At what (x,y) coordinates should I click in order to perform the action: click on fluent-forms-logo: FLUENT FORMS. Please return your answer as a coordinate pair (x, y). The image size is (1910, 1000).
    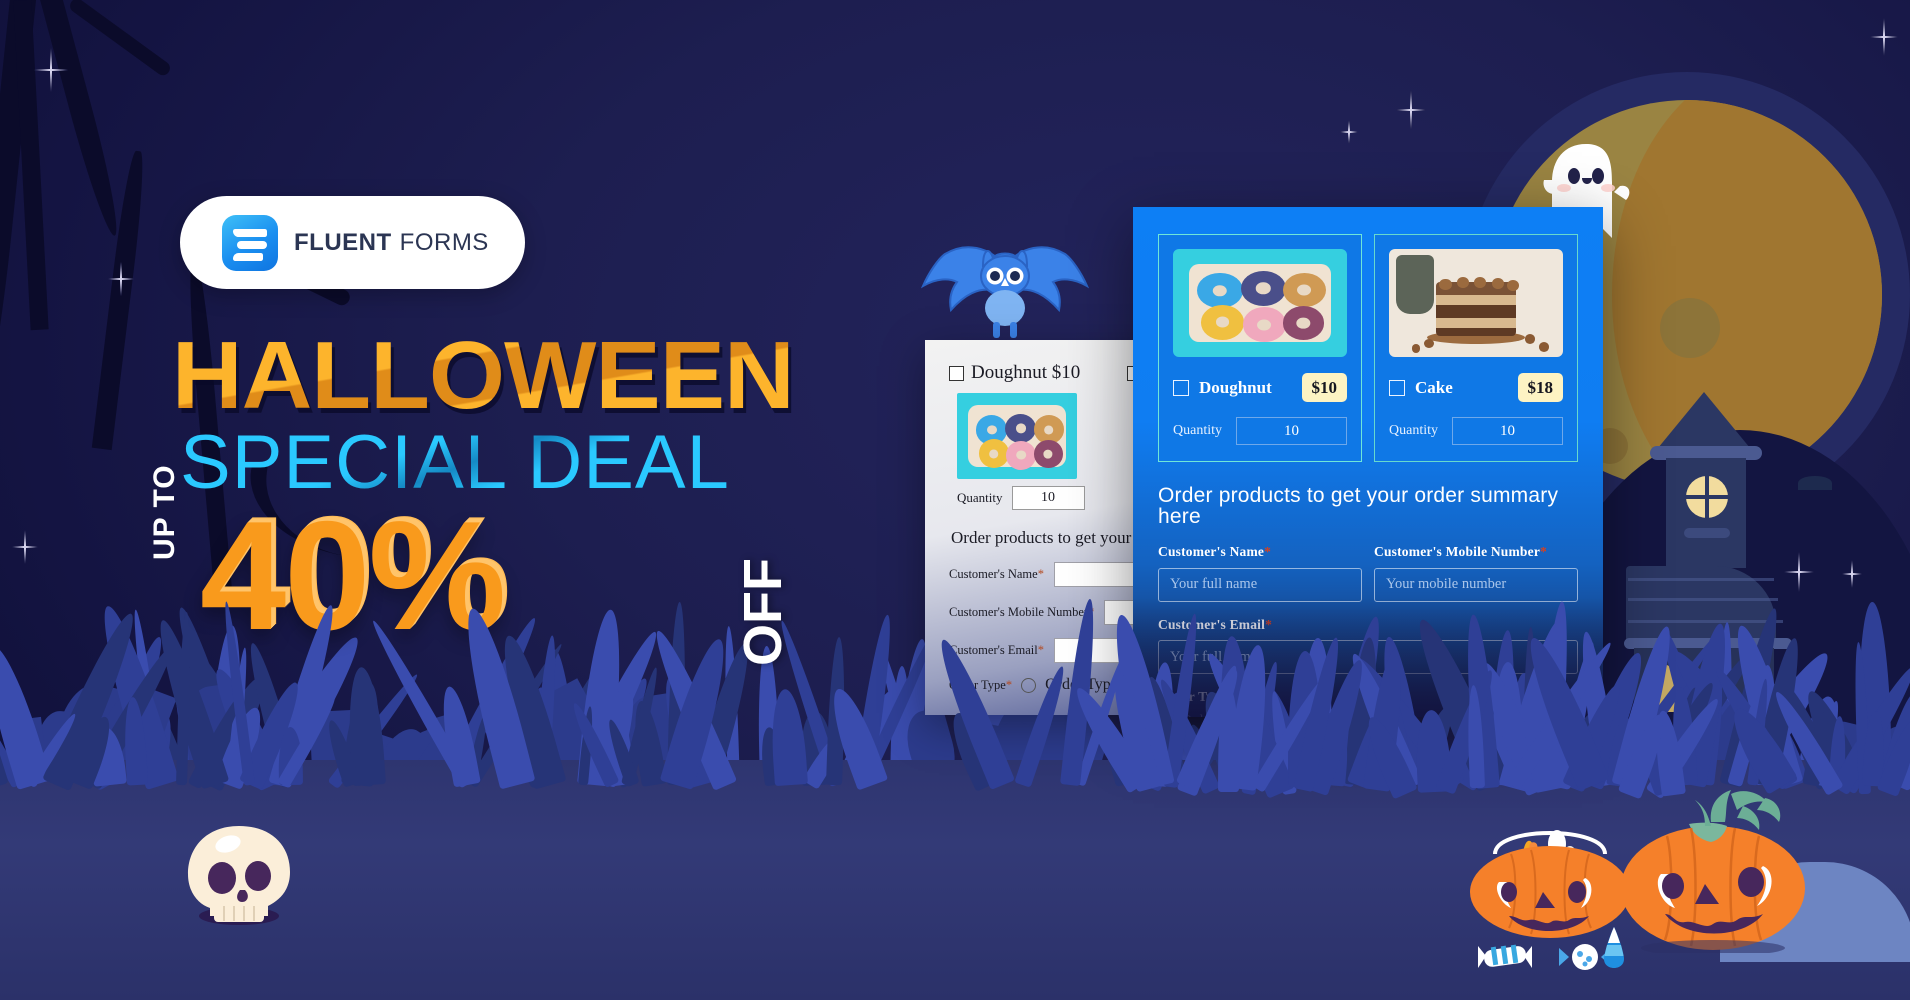
    Looking at the image, I should click on (352, 242).